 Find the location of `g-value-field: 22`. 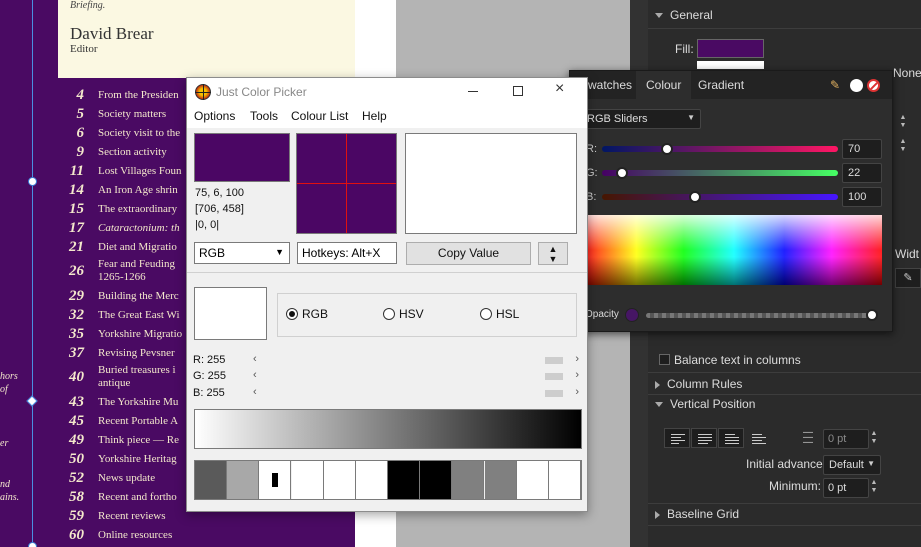

g-value-field: 22 is located at coordinates (862, 173).